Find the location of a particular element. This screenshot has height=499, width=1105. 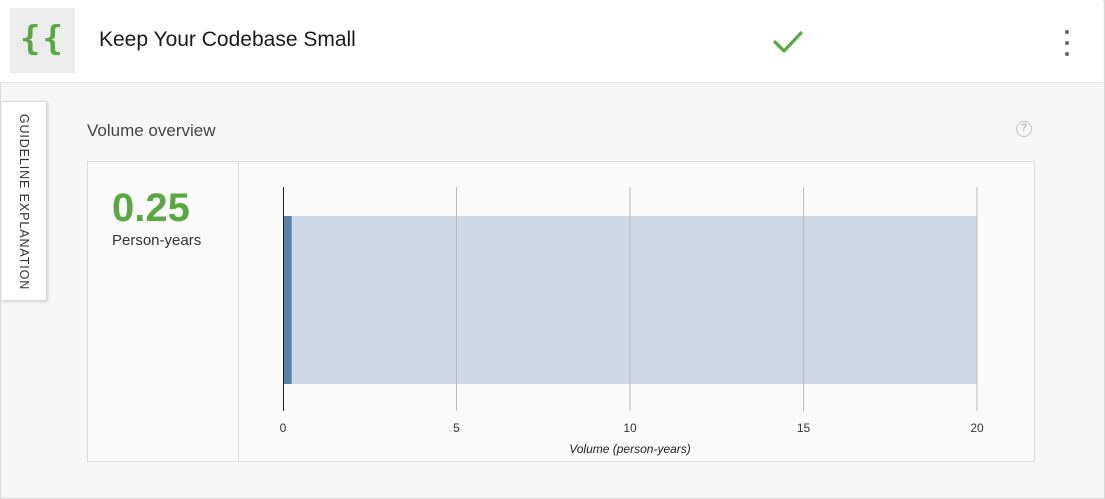

guideline-explanation-label: GUIDELINE EXPLANATION is located at coordinates (24, 202).